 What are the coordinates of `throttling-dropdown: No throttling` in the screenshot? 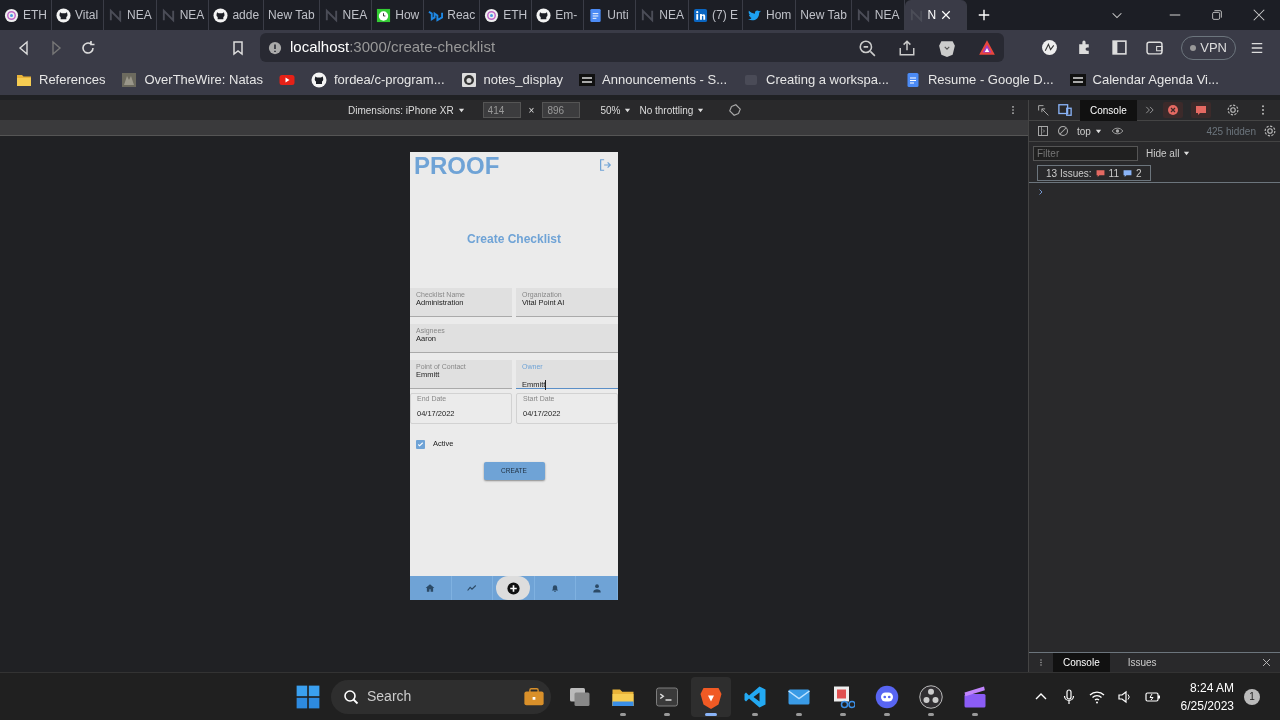 It's located at (672, 110).